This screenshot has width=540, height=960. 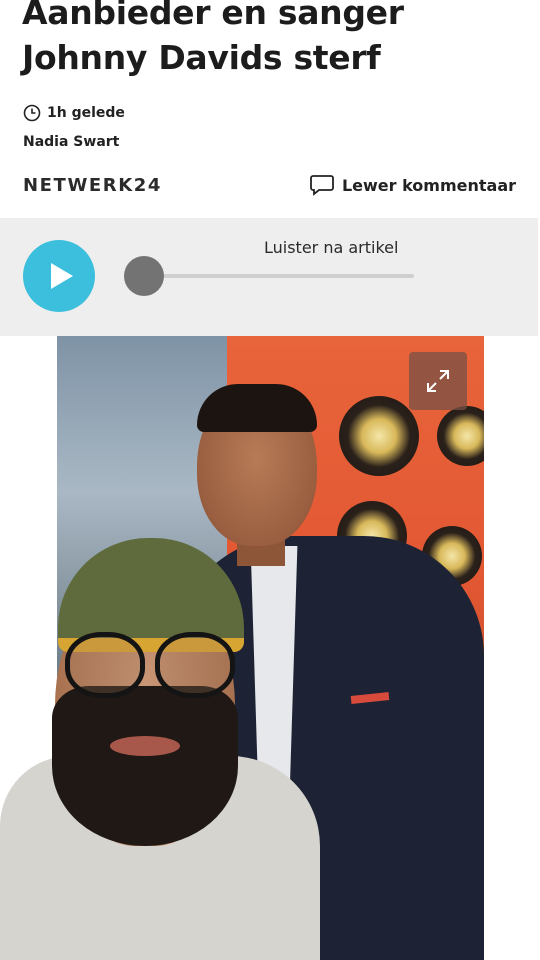 I want to click on audio-label: Luister na artikel, so click(x=331, y=247).